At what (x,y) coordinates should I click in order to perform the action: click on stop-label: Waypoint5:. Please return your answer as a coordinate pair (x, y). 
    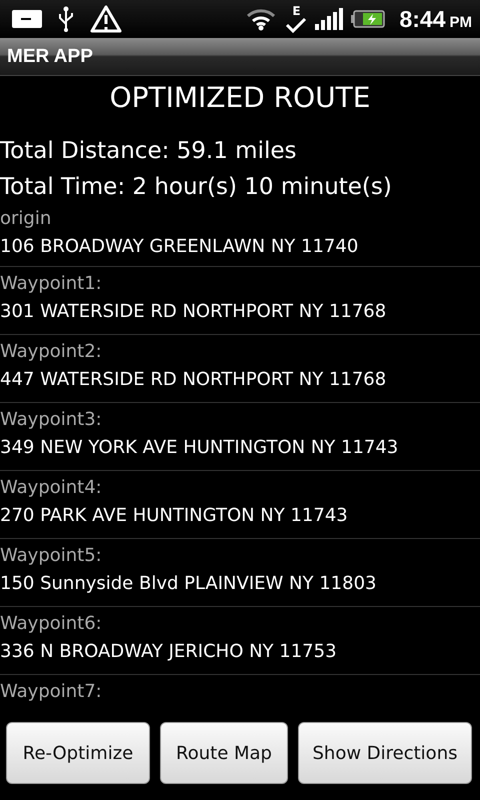
    Looking at the image, I should click on (51, 556).